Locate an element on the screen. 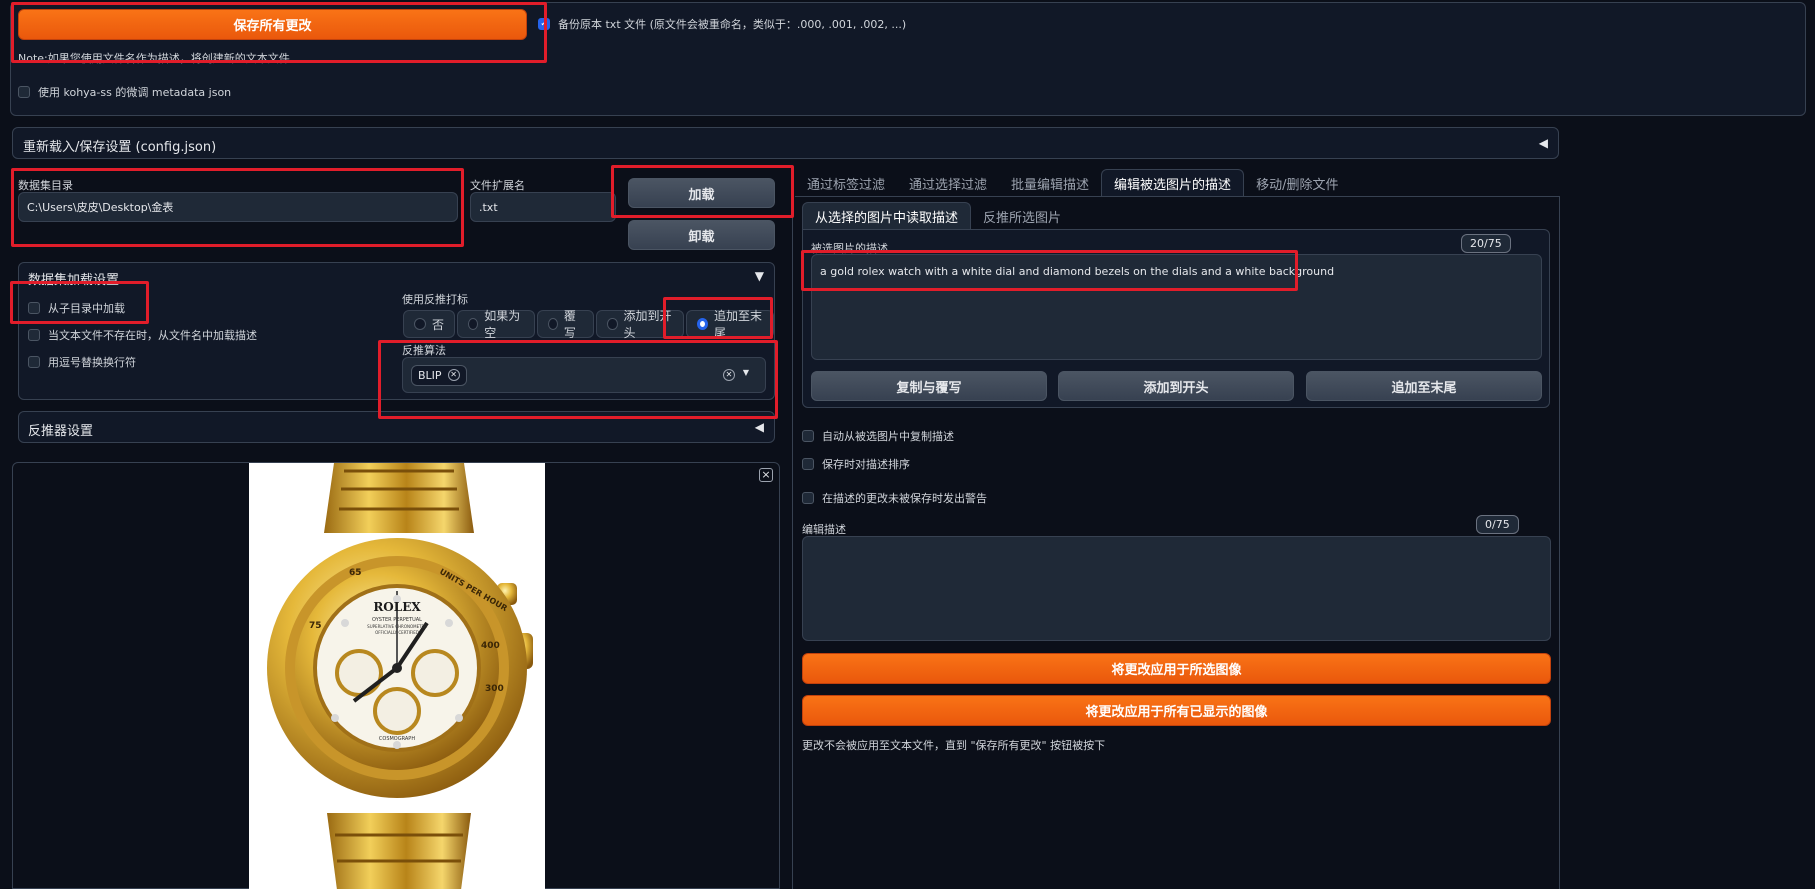 The height and width of the screenshot is (889, 1815). prepend-button: 添加到开头 is located at coordinates (1176, 386).